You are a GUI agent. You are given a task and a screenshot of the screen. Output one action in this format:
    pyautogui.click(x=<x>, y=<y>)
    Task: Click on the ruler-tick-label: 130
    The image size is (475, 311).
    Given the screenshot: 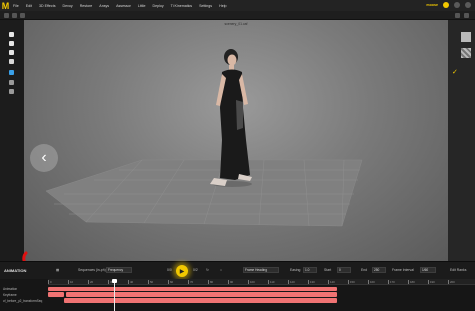 What is the action you would take?
    pyautogui.click(x=312, y=282)
    